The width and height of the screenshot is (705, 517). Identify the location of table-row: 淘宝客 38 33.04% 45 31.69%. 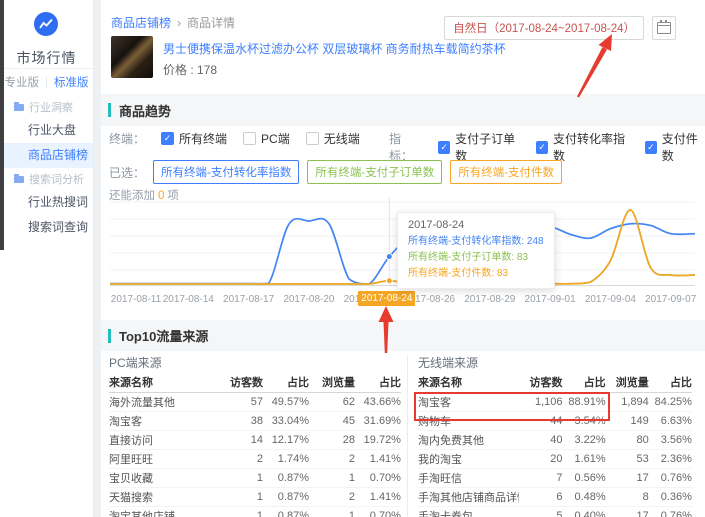
(255, 421).